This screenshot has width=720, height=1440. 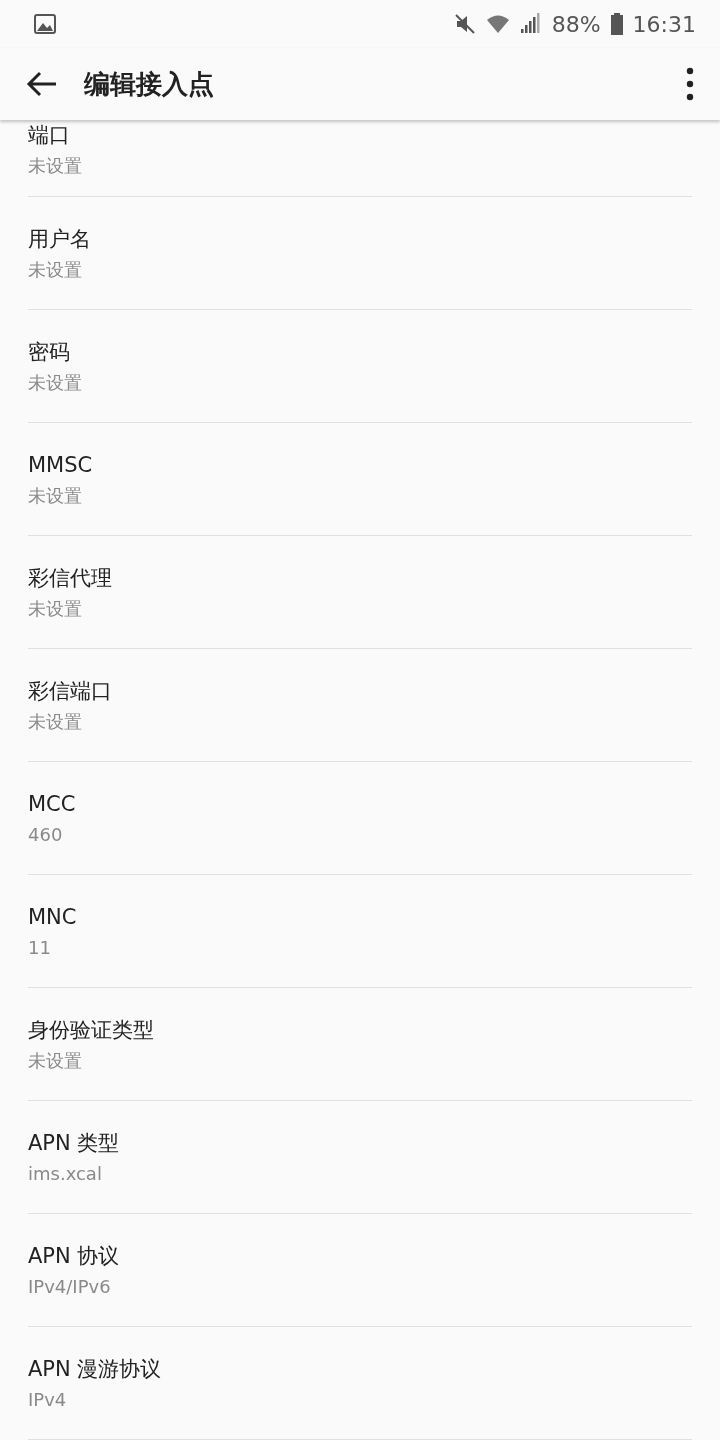 I want to click on image-icon, so click(x=45, y=24).